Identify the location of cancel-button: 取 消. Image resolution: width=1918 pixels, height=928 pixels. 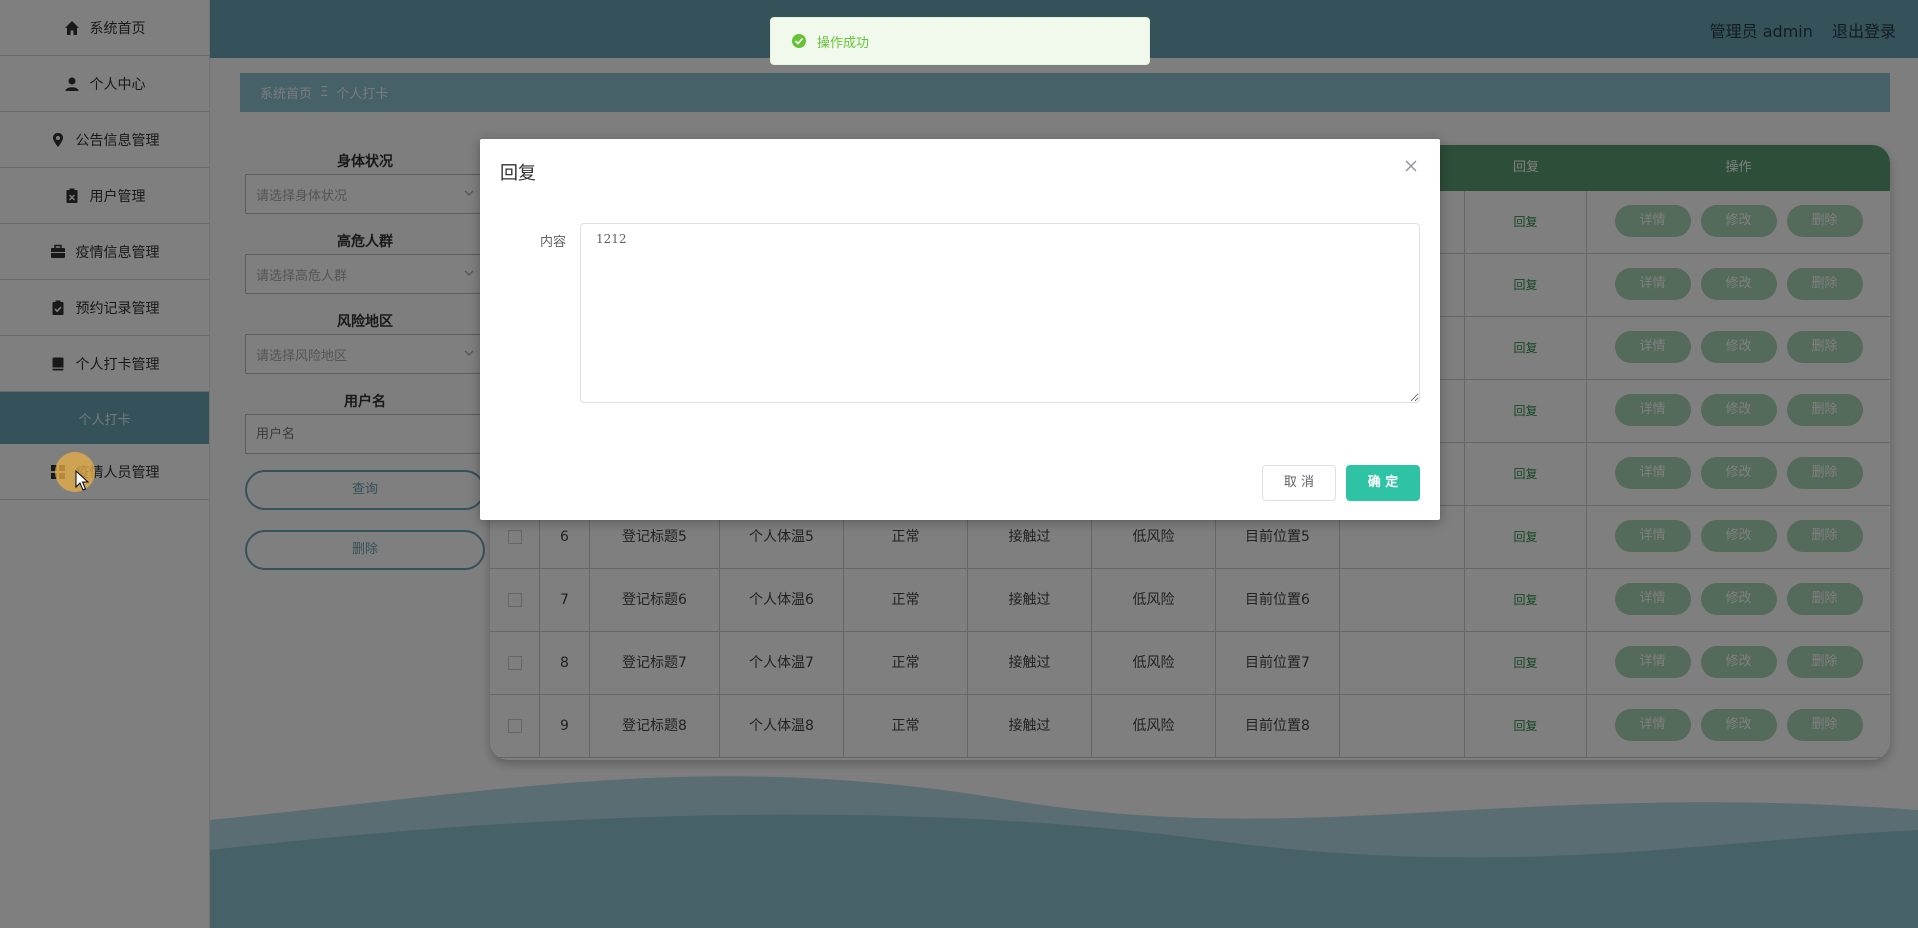
(1299, 483).